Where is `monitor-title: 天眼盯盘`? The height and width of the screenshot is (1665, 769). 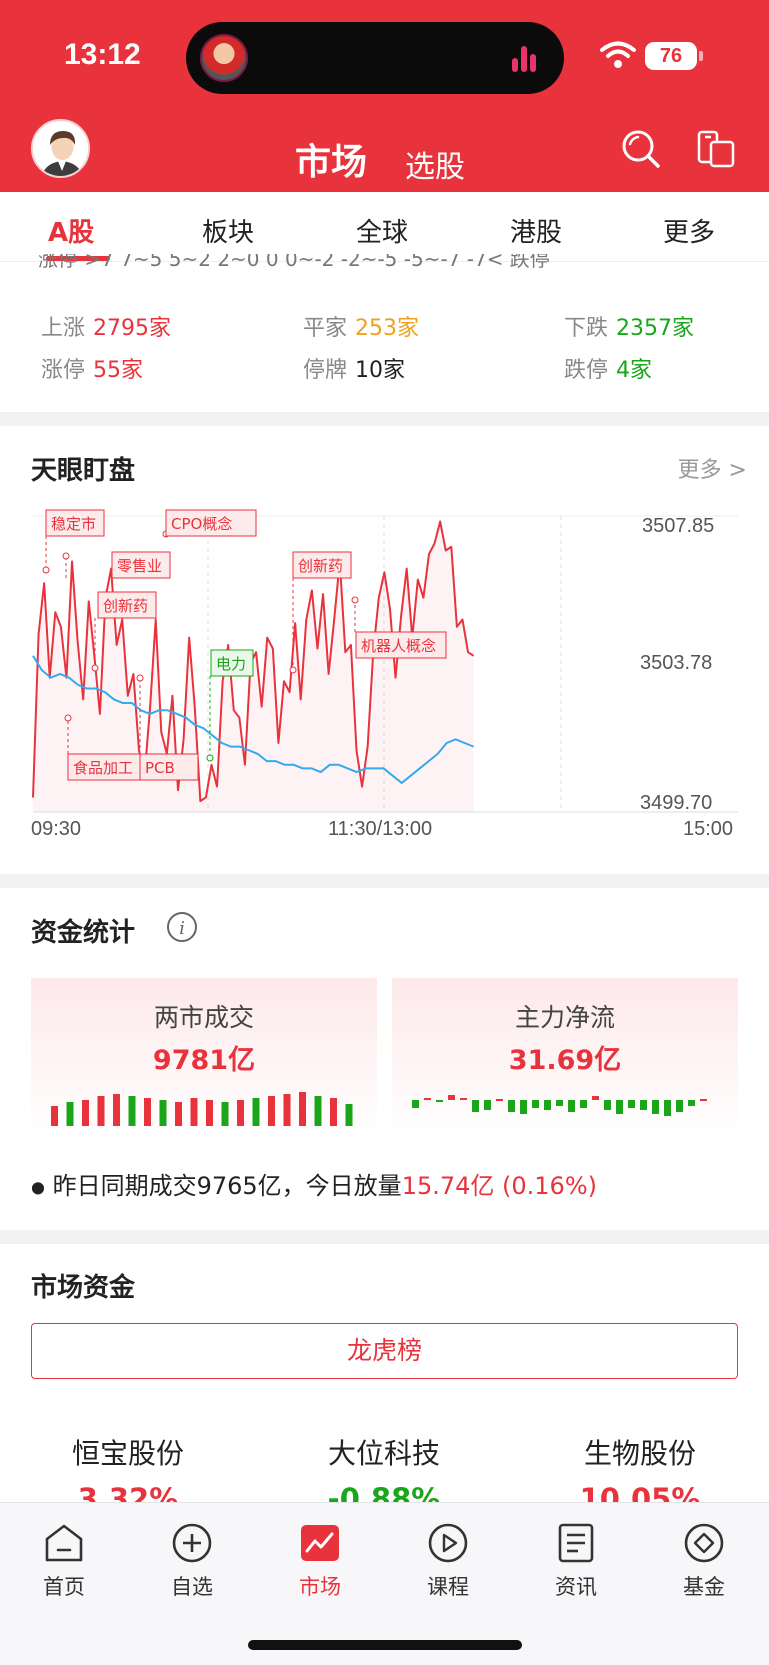 monitor-title: 天眼盯盘 is located at coordinates (83, 471).